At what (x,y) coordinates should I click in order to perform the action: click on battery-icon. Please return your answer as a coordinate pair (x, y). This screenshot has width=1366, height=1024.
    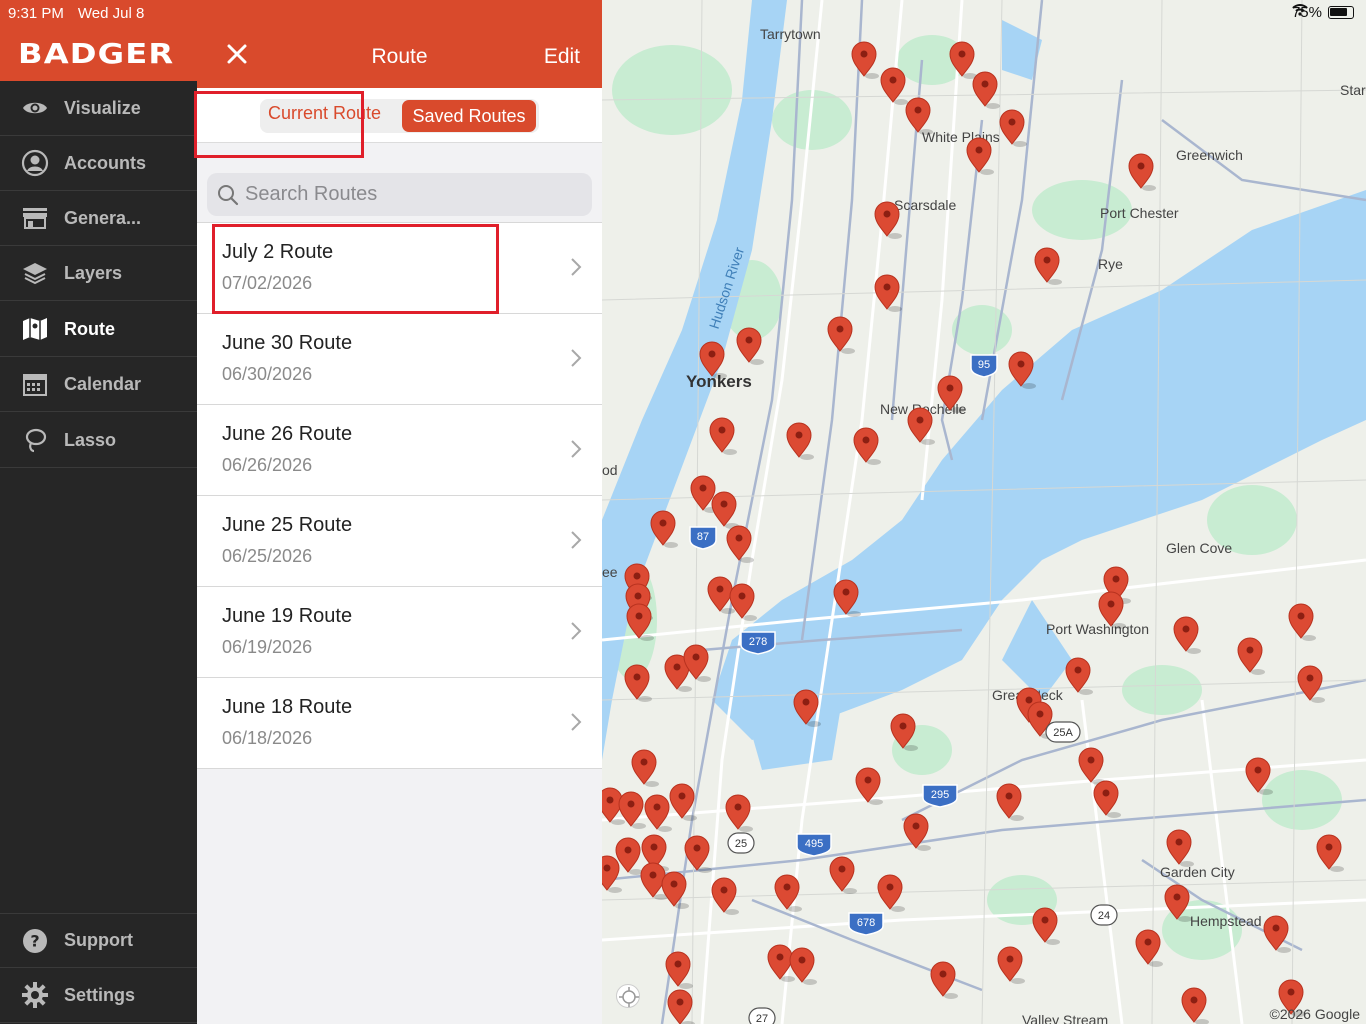
    Looking at the image, I should click on (1341, 12).